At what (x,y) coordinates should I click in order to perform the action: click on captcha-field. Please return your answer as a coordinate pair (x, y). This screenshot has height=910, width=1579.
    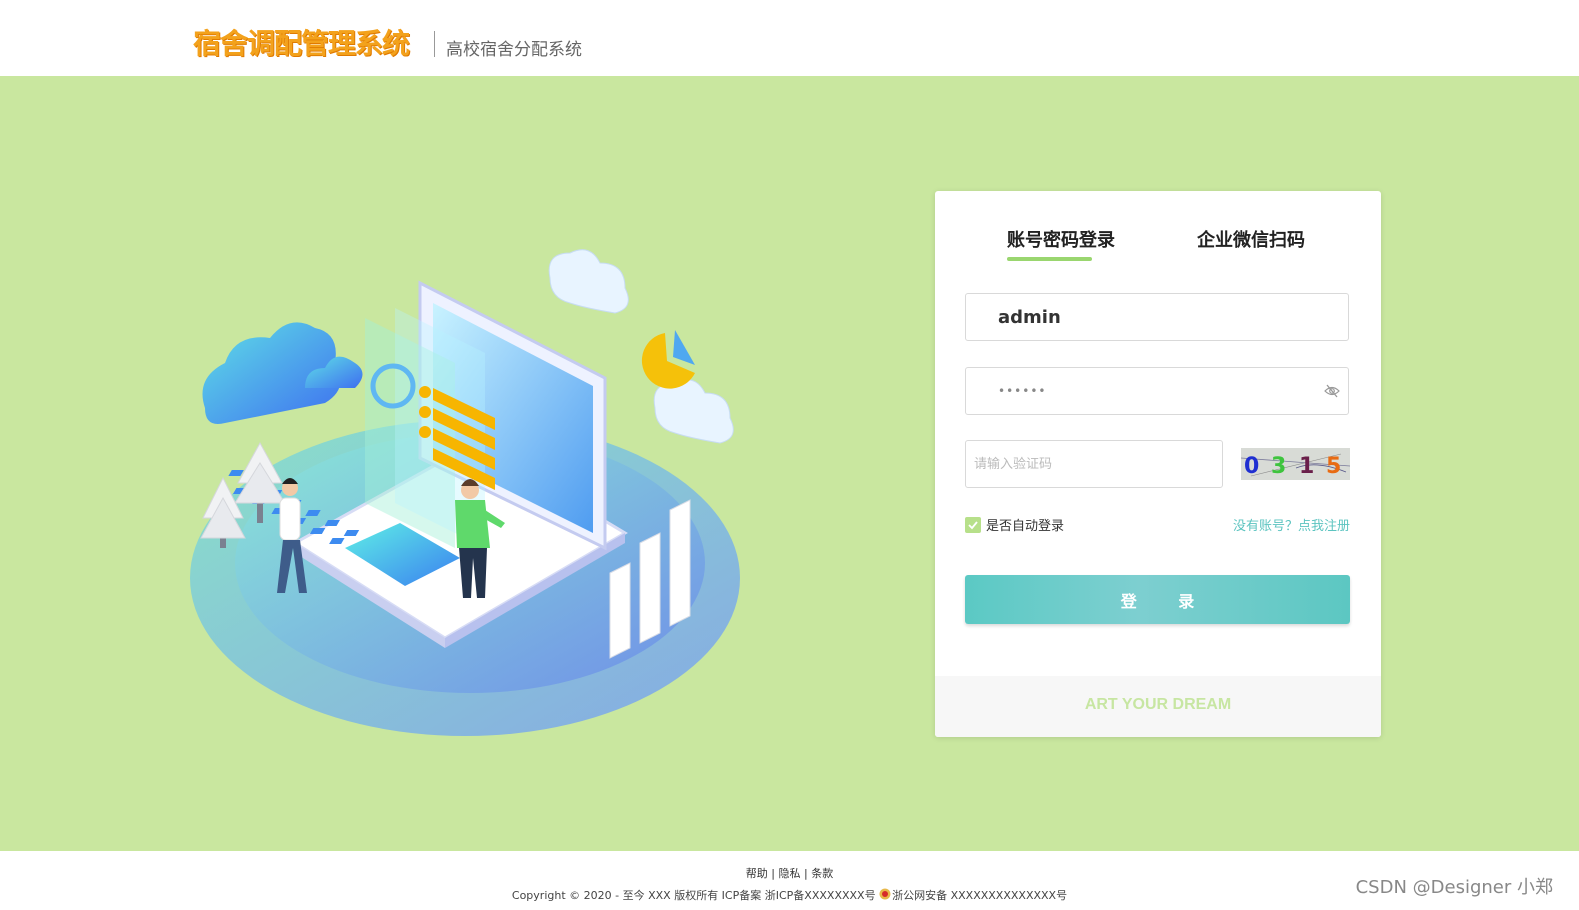
    Looking at the image, I should click on (1094, 464).